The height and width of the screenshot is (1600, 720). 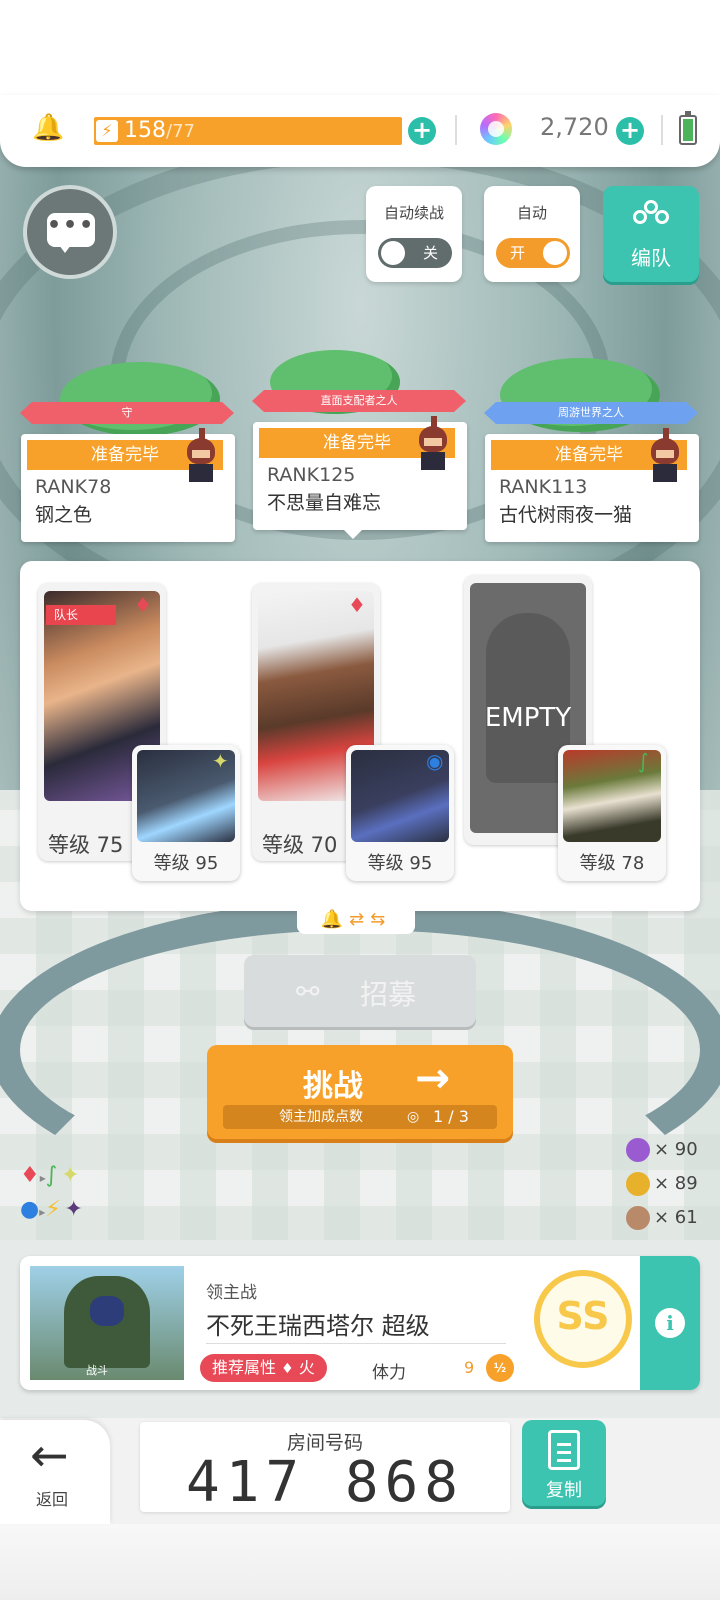 What do you see at coordinates (50, 1175) in the screenshot?
I see `fire-nature-light-row: ♦▸∫ ✦` at bounding box center [50, 1175].